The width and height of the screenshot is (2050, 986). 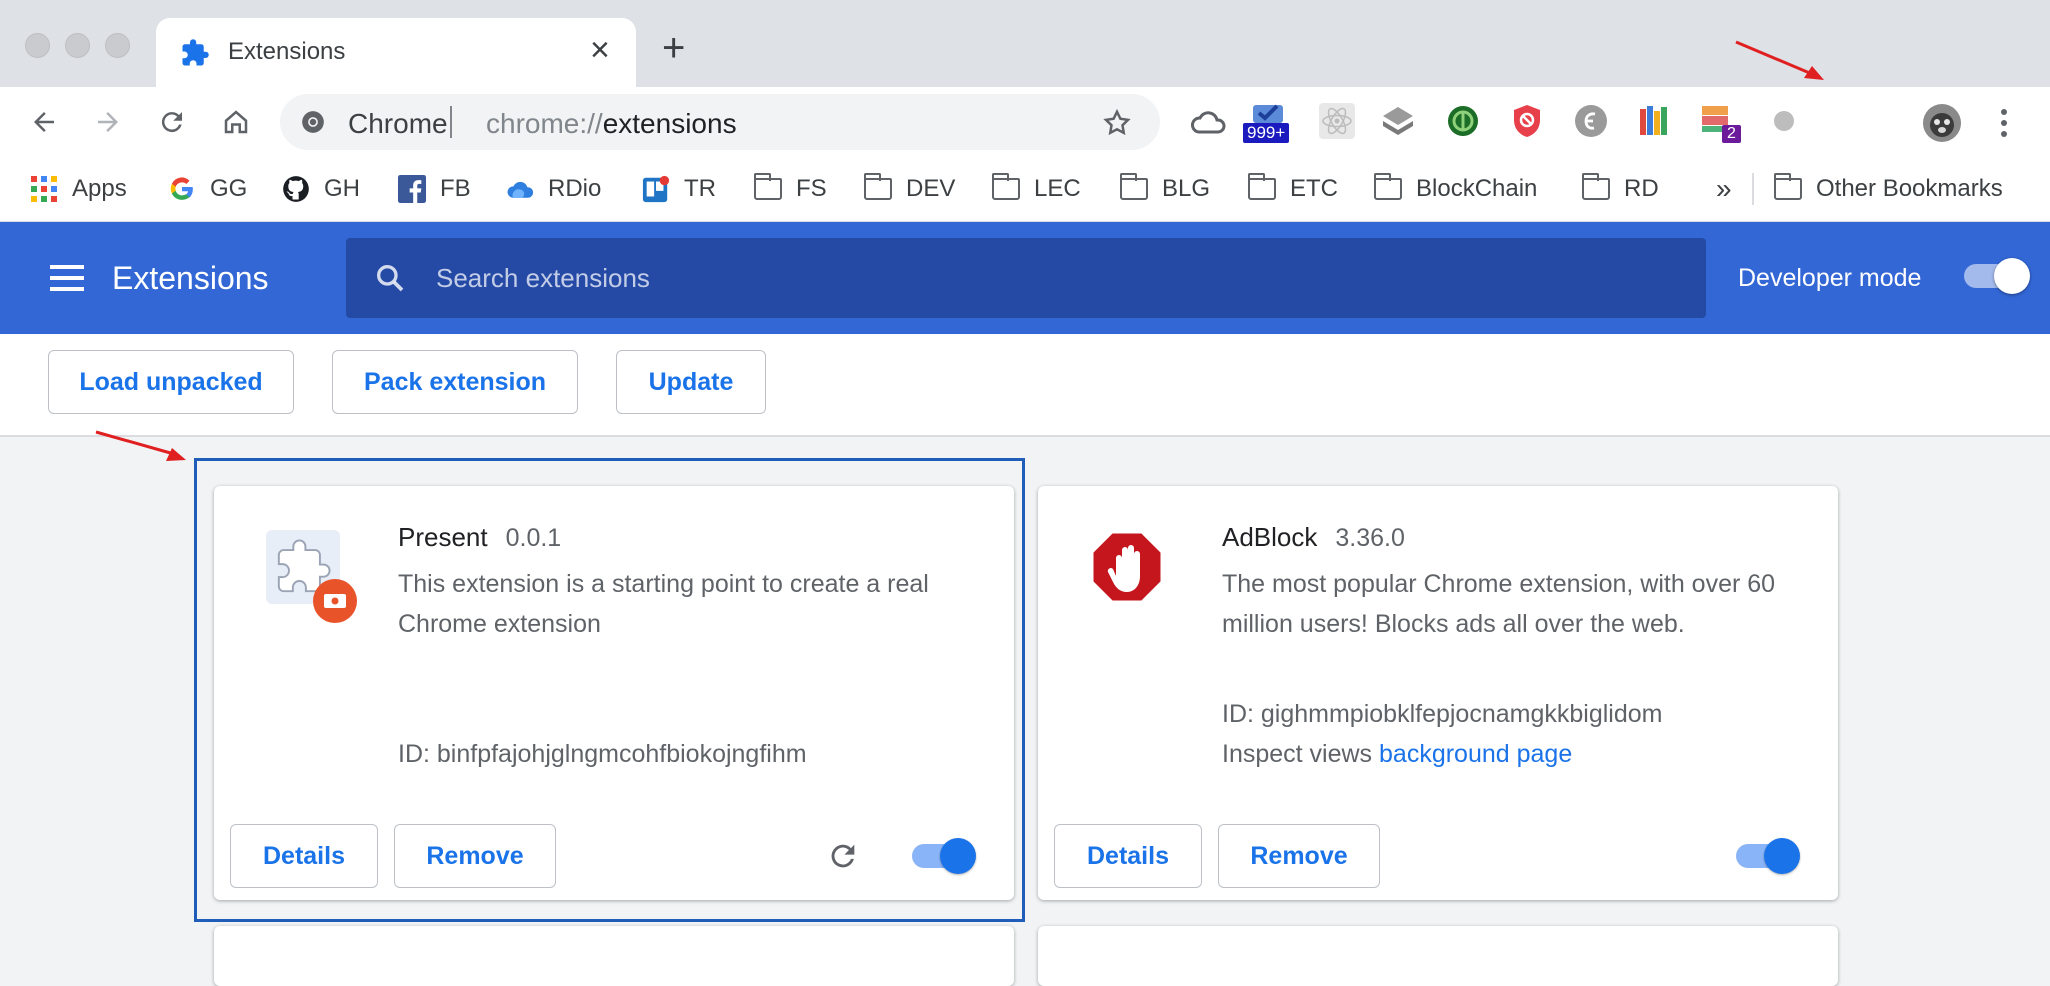 I want to click on evernote-clipper-icon, so click(x=1591, y=121).